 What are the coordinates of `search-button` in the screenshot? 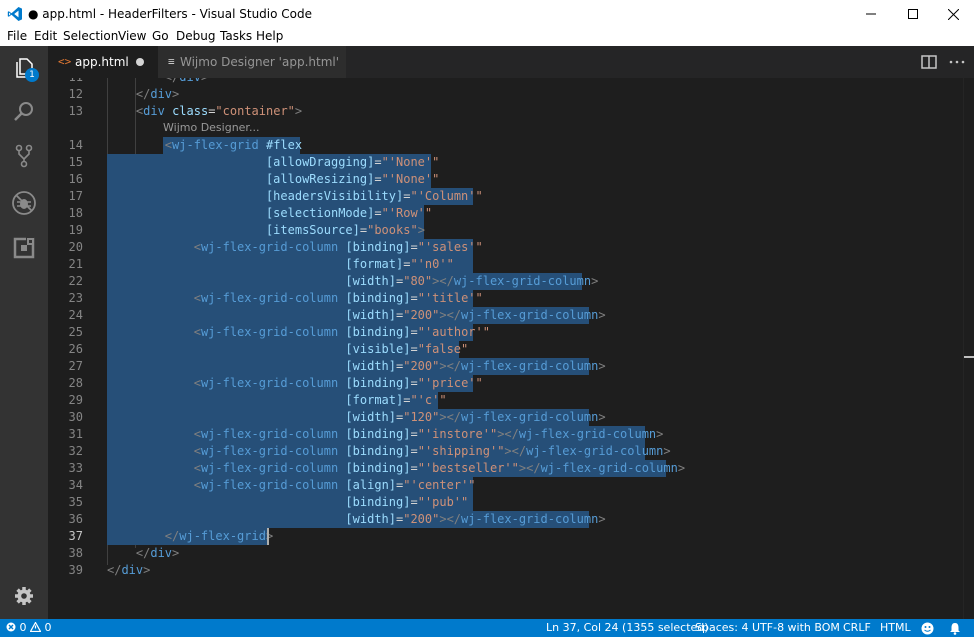 It's located at (24, 112).